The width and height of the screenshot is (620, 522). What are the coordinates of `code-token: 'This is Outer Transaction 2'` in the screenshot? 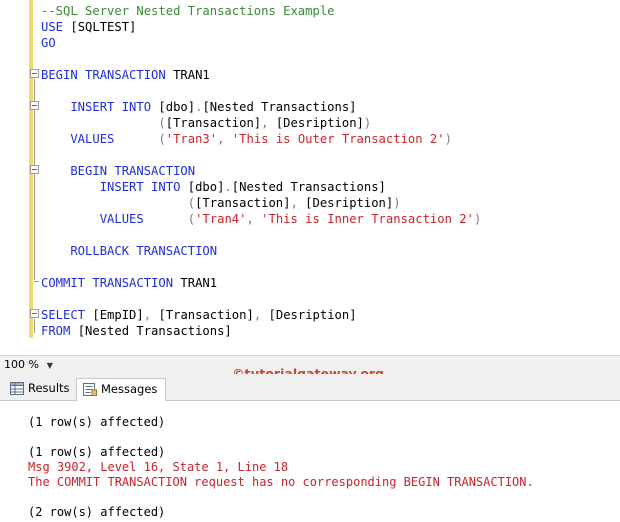 It's located at (338, 139).